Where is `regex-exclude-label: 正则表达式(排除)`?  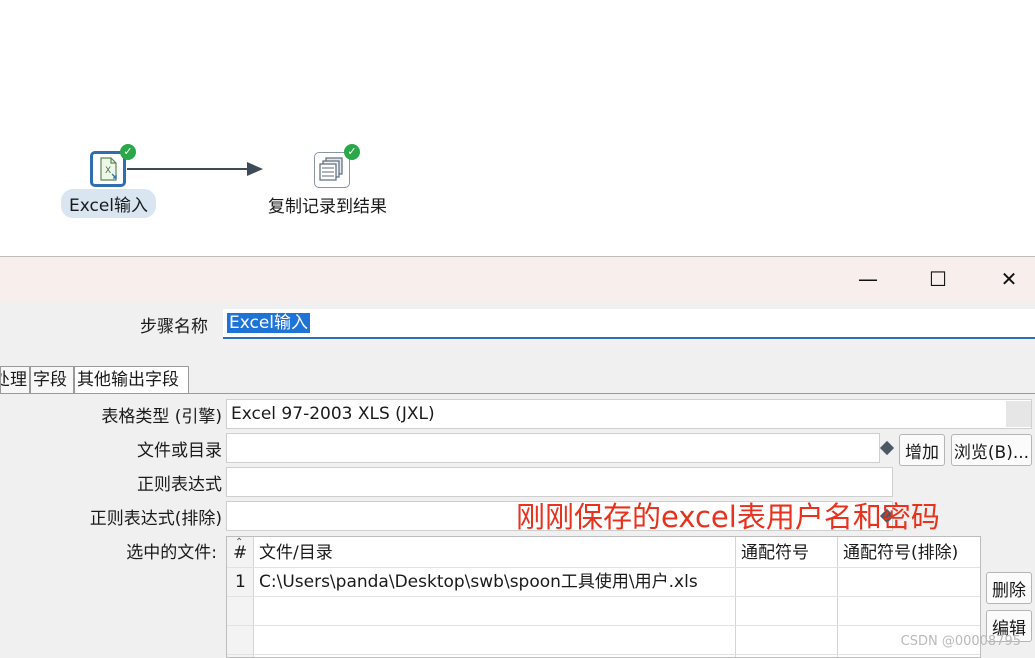 regex-exclude-label: 正则表达式(排除) is located at coordinates (155, 519).